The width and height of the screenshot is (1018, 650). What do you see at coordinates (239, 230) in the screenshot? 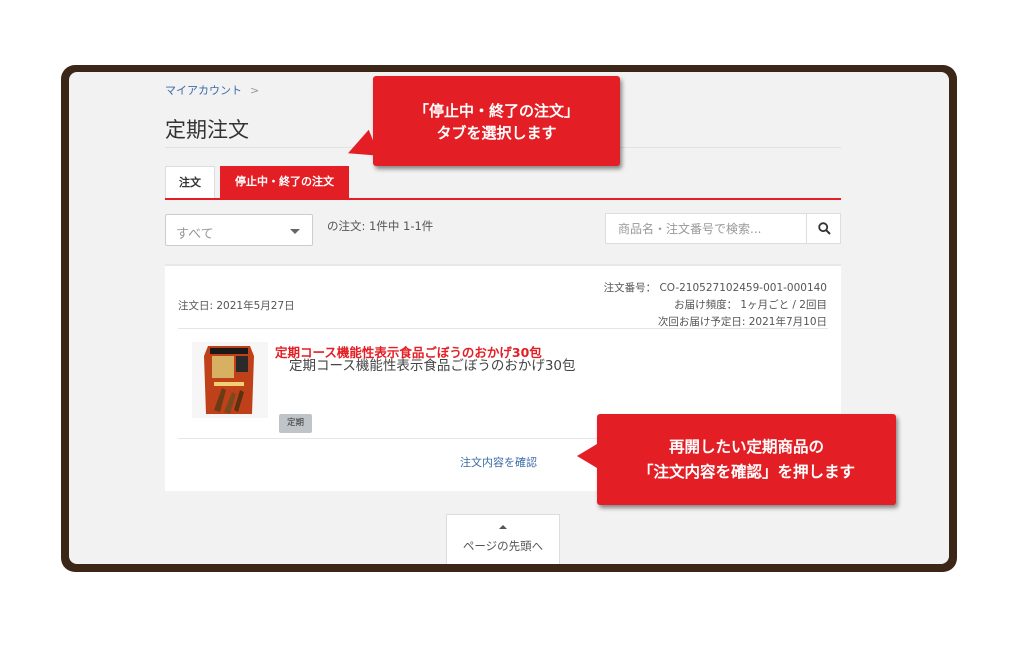
I see `status-filter-select: すべて` at bounding box center [239, 230].